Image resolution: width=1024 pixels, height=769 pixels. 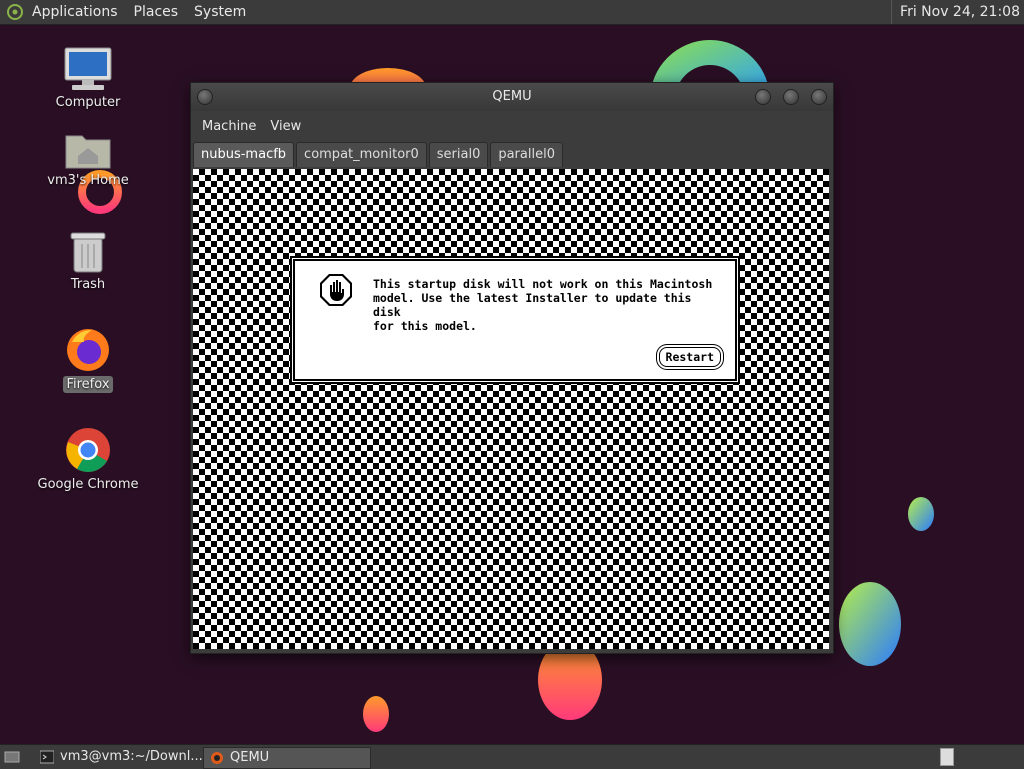 What do you see at coordinates (229, 126) in the screenshot?
I see `machine-menu: Machine` at bounding box center [229, 126].